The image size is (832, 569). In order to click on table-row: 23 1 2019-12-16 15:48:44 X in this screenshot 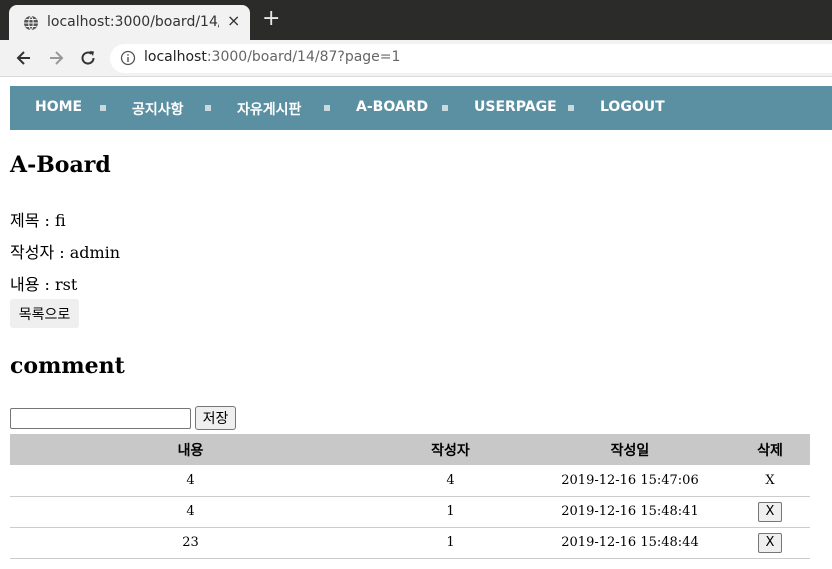, I will do `click(410, 543)`.